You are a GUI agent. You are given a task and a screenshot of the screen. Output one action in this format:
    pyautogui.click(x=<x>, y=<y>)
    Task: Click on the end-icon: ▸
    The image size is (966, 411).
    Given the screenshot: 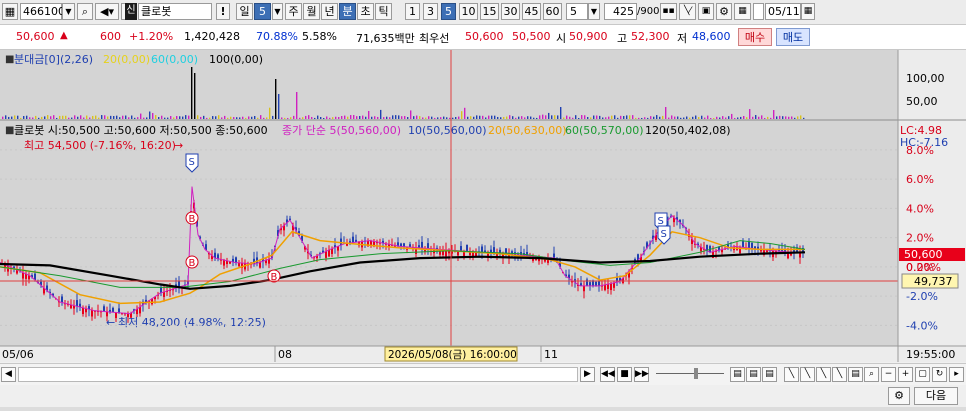 What is the action you would take?
    pyautogui.click(x=956, y=374)
    